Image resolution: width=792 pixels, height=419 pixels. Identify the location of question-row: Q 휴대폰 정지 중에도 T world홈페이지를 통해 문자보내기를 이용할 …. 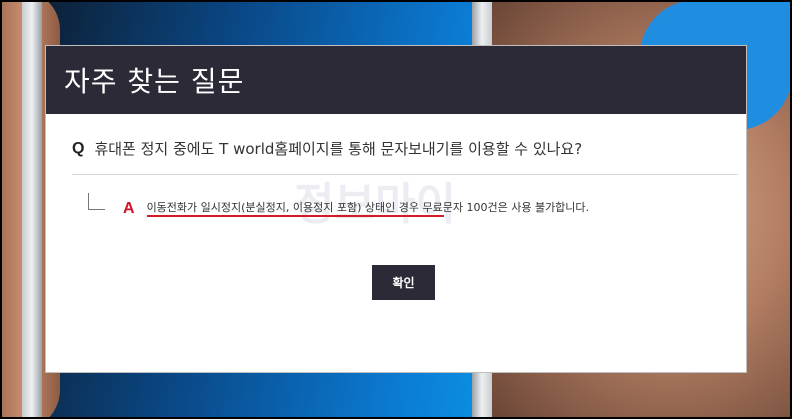
(402, 148).